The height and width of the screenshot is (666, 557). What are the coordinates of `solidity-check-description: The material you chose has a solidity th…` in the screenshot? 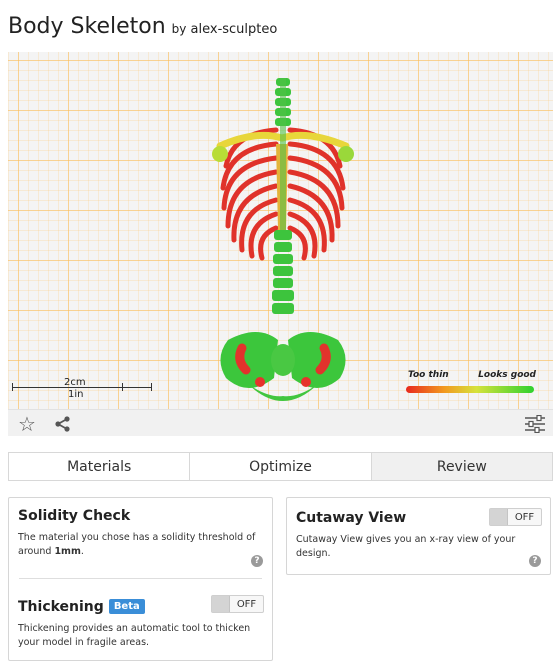 It's located at (141, 545).